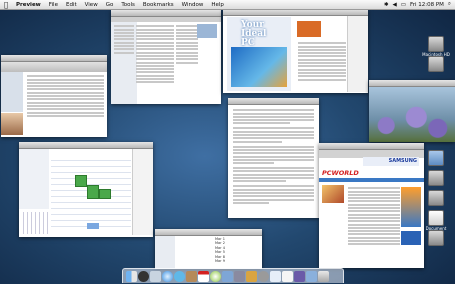  I want to click on itunes-album-art, so click(12, 124).